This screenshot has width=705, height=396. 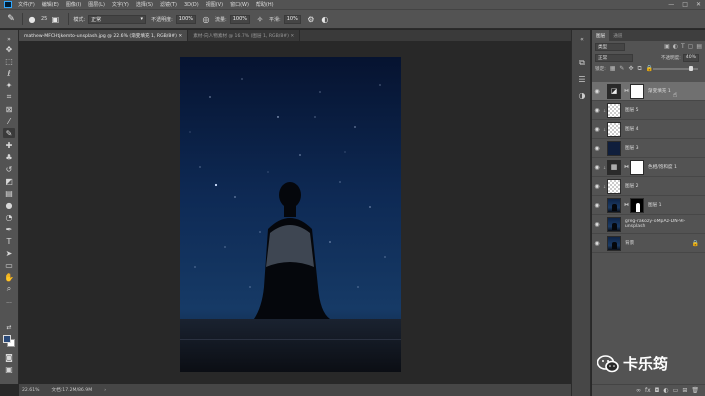 What do you see at coordinates (685, 4) in the screenshot?
I see `maximize-button: □` at bounding box center [685, 4].